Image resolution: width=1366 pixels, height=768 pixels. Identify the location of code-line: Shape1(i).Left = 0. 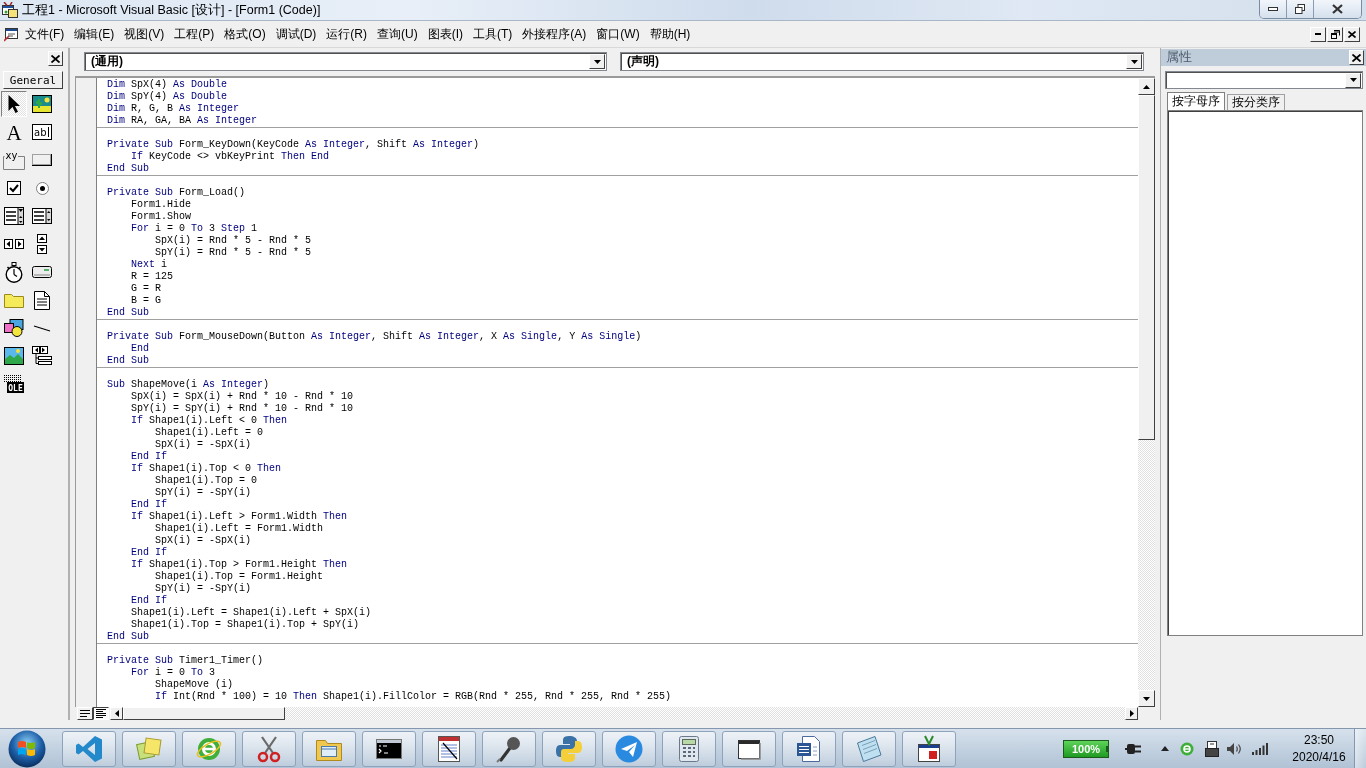
(209, 433).